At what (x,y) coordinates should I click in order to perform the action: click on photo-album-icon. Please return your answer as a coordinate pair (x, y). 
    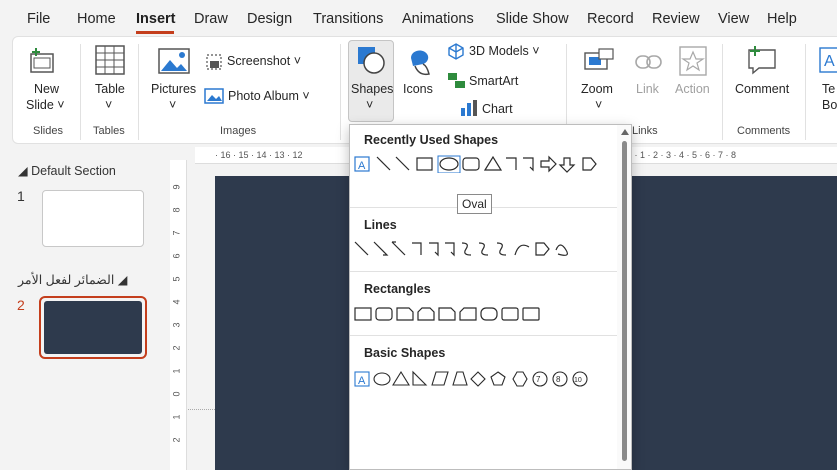
    Looking at the image, I should click on (214, 96).